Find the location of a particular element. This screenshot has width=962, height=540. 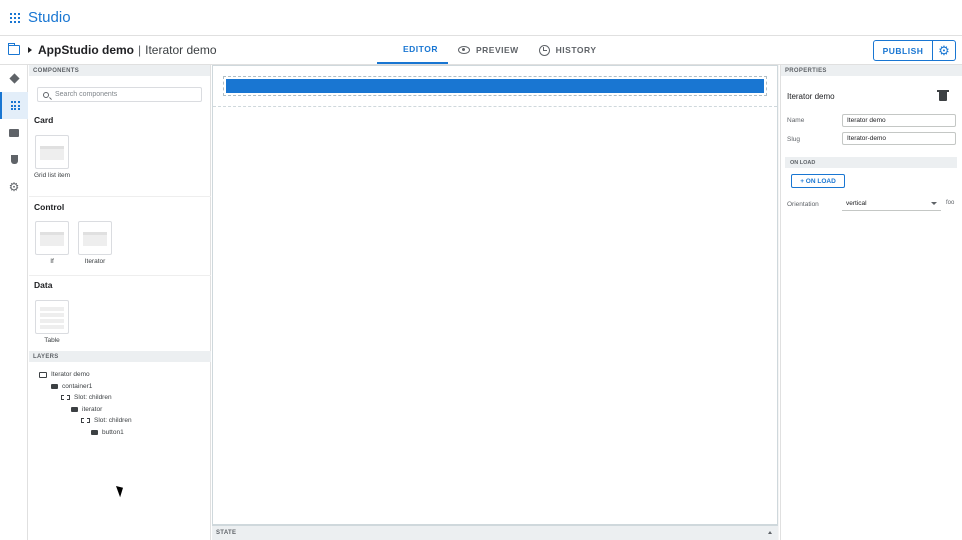

app-brand: Studio is located at coordinates (49, 17).